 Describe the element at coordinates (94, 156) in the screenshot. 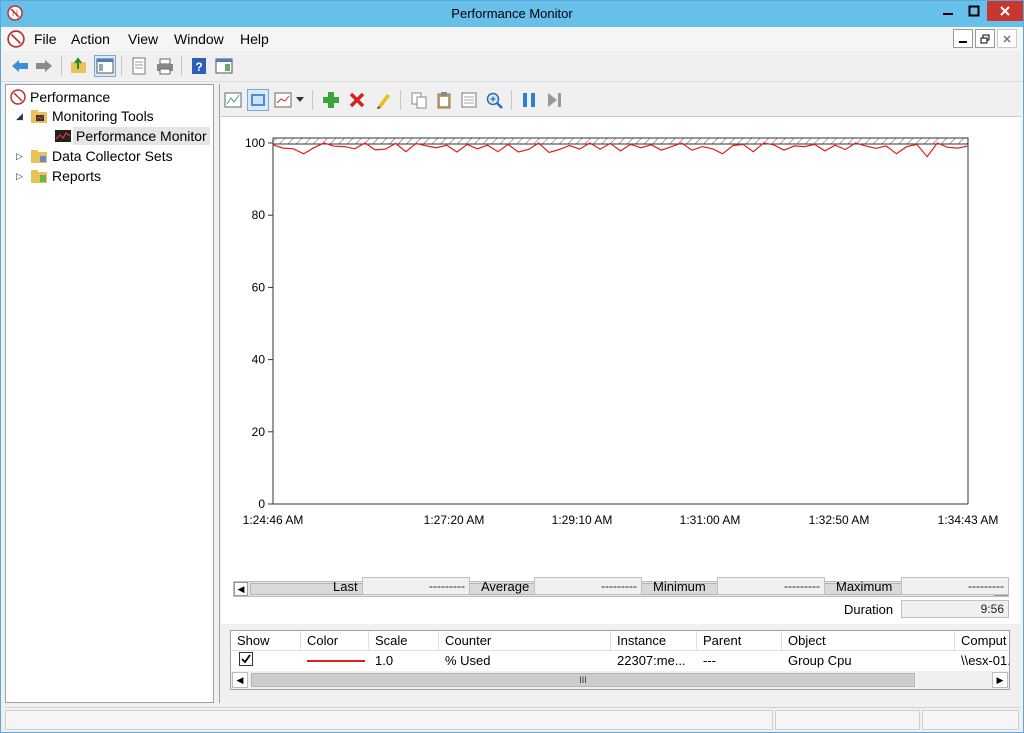

I see `tree-item-data-collector-sets: ▷ Data Collector Sets` at that location.